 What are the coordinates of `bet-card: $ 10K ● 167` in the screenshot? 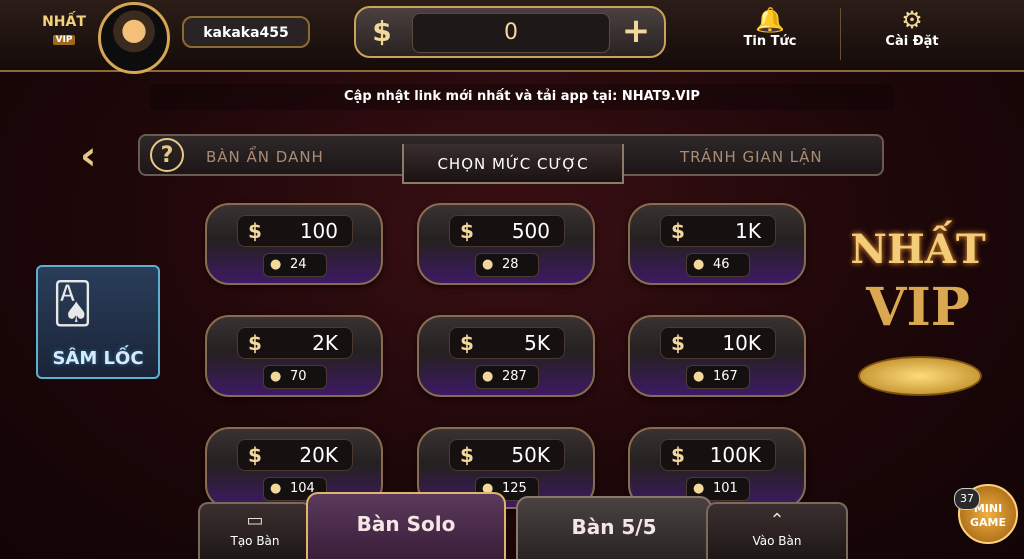 It's located at (717, 356).